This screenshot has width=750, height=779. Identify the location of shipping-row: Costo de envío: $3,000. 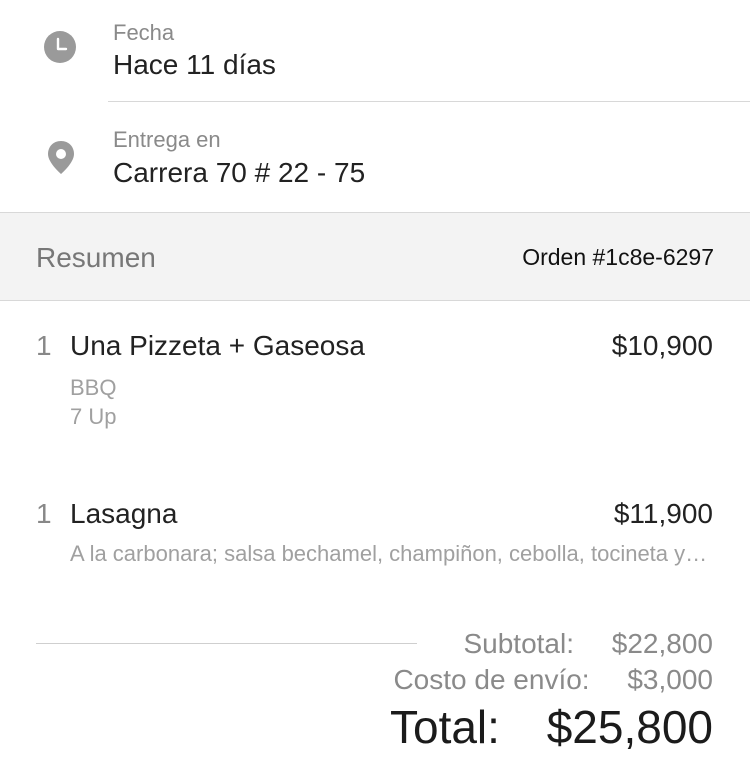
(553, 680).